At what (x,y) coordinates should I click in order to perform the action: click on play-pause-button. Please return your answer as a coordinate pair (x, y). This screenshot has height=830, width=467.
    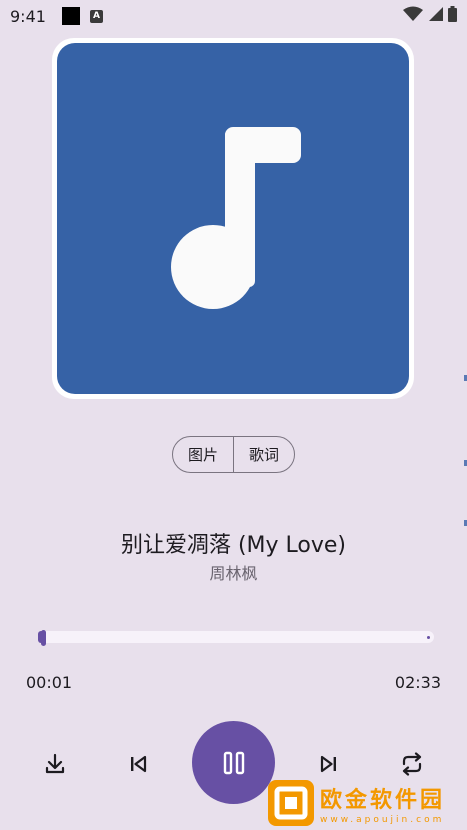
    Looking at the image, I should click on (233, 762).